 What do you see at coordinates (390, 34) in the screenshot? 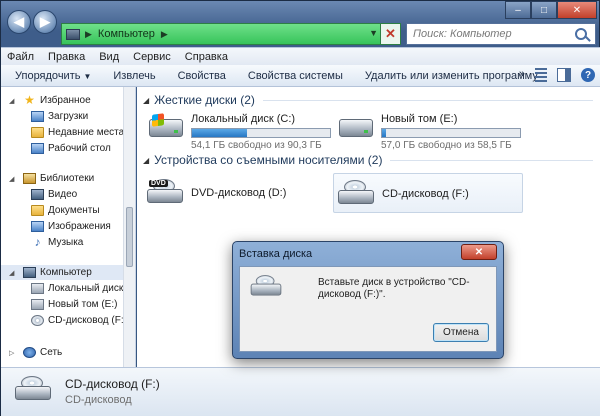
I see `address-stop-button: ✕` at bounding box center [390, 34].